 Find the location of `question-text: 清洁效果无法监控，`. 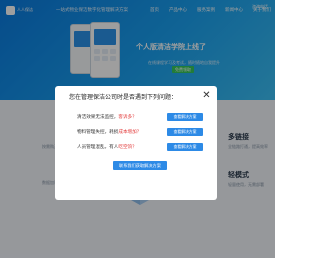

question-text: 清洁效果无法监控， is located at coordinates (98, 117).